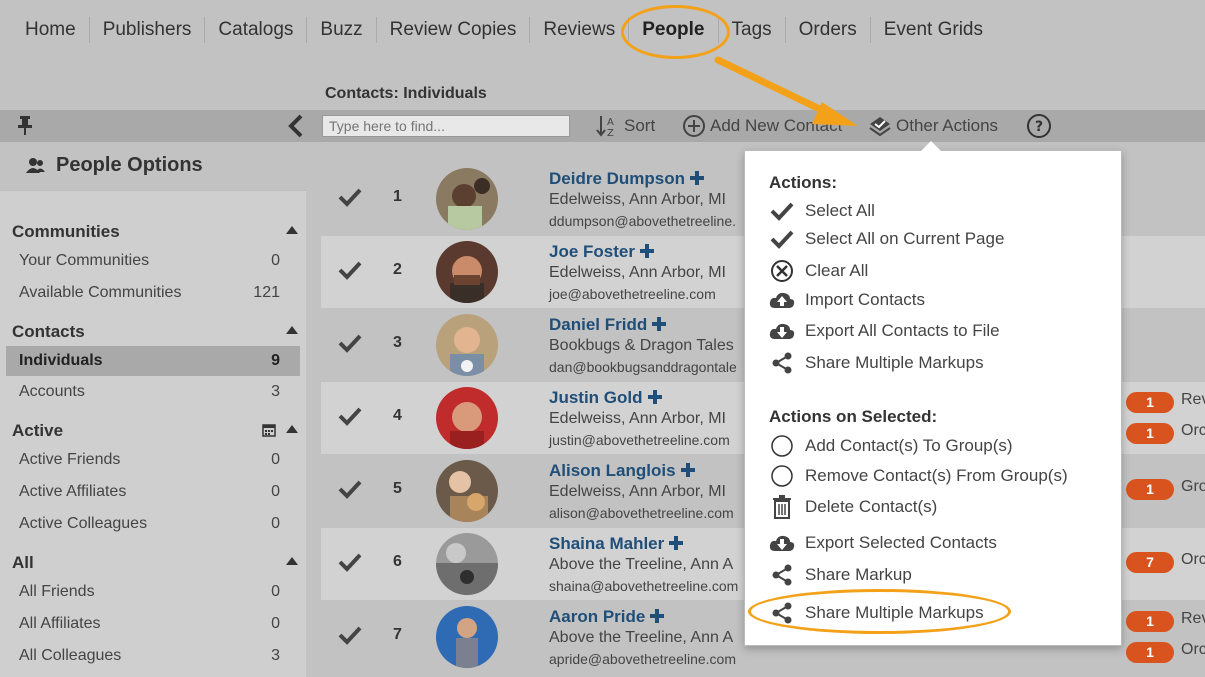  Describe the element at coordinates (342, 30) in the screenshot. I see `nav-buzz: Buzz` at that location.